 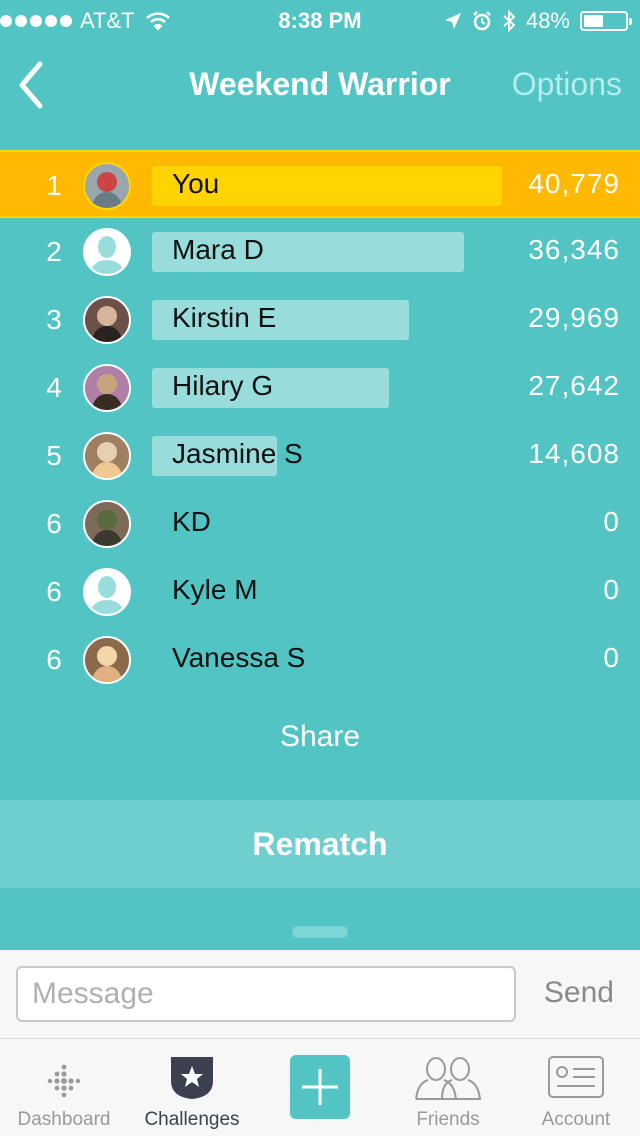 I want to click on status-right: 48%, so click(x=538, y=21).